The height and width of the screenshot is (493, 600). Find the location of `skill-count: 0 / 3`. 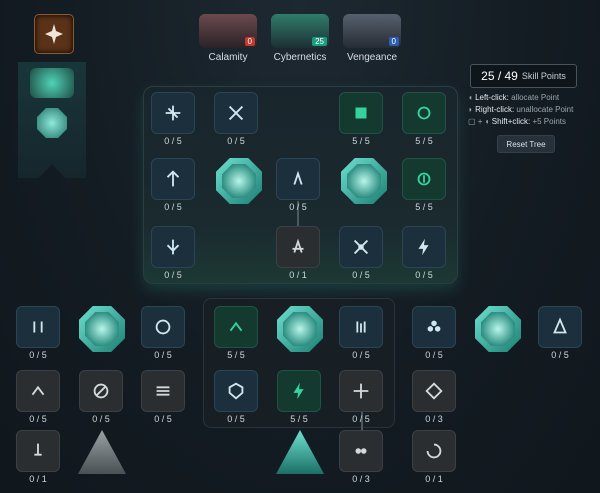

skill-count: 0 / 3 is located at coordinates (361, 479).